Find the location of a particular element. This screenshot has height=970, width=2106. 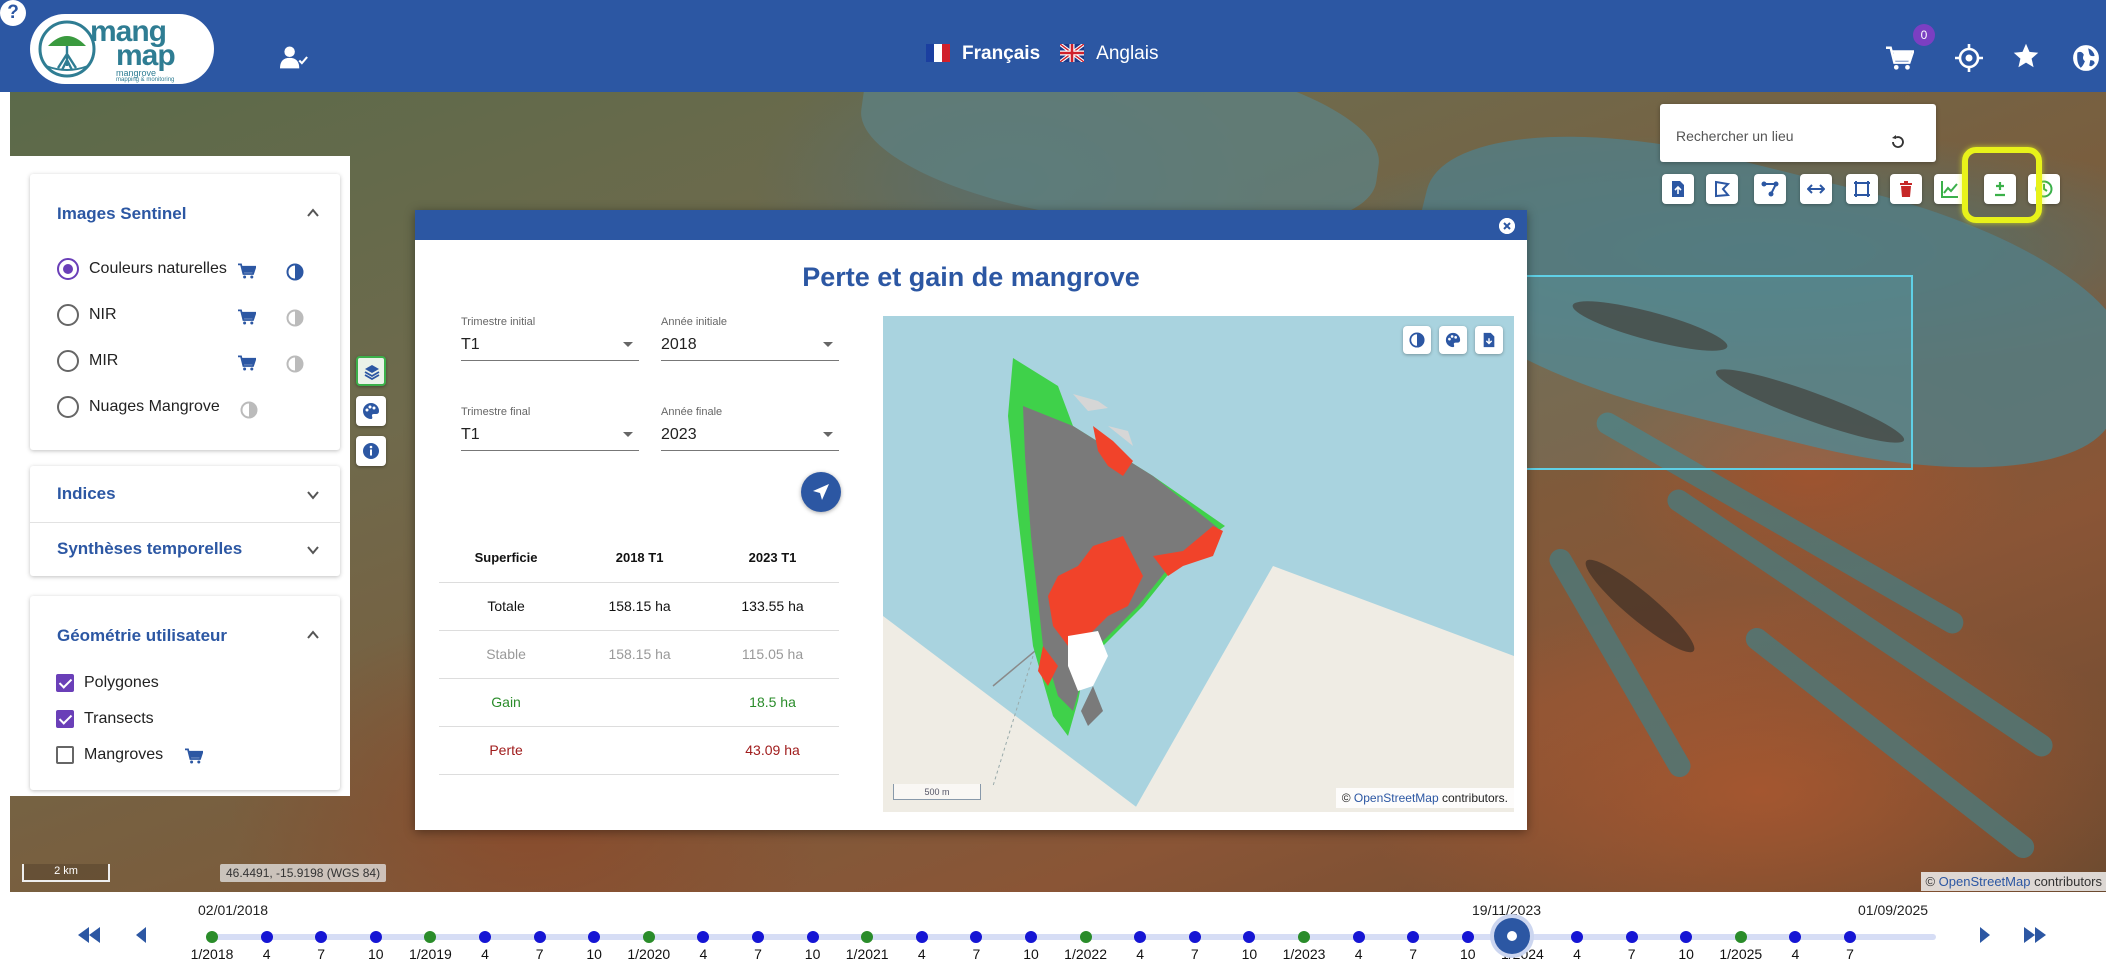

user-geometry-title: Géométrie utilisateur is located at coordinates (142, 636).